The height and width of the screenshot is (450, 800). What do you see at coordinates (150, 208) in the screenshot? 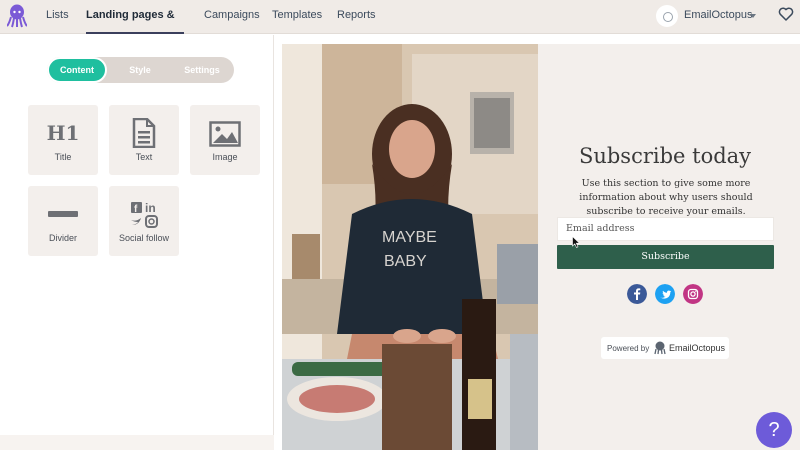
I see `svg-text: in` at bounding box center [150, 208].